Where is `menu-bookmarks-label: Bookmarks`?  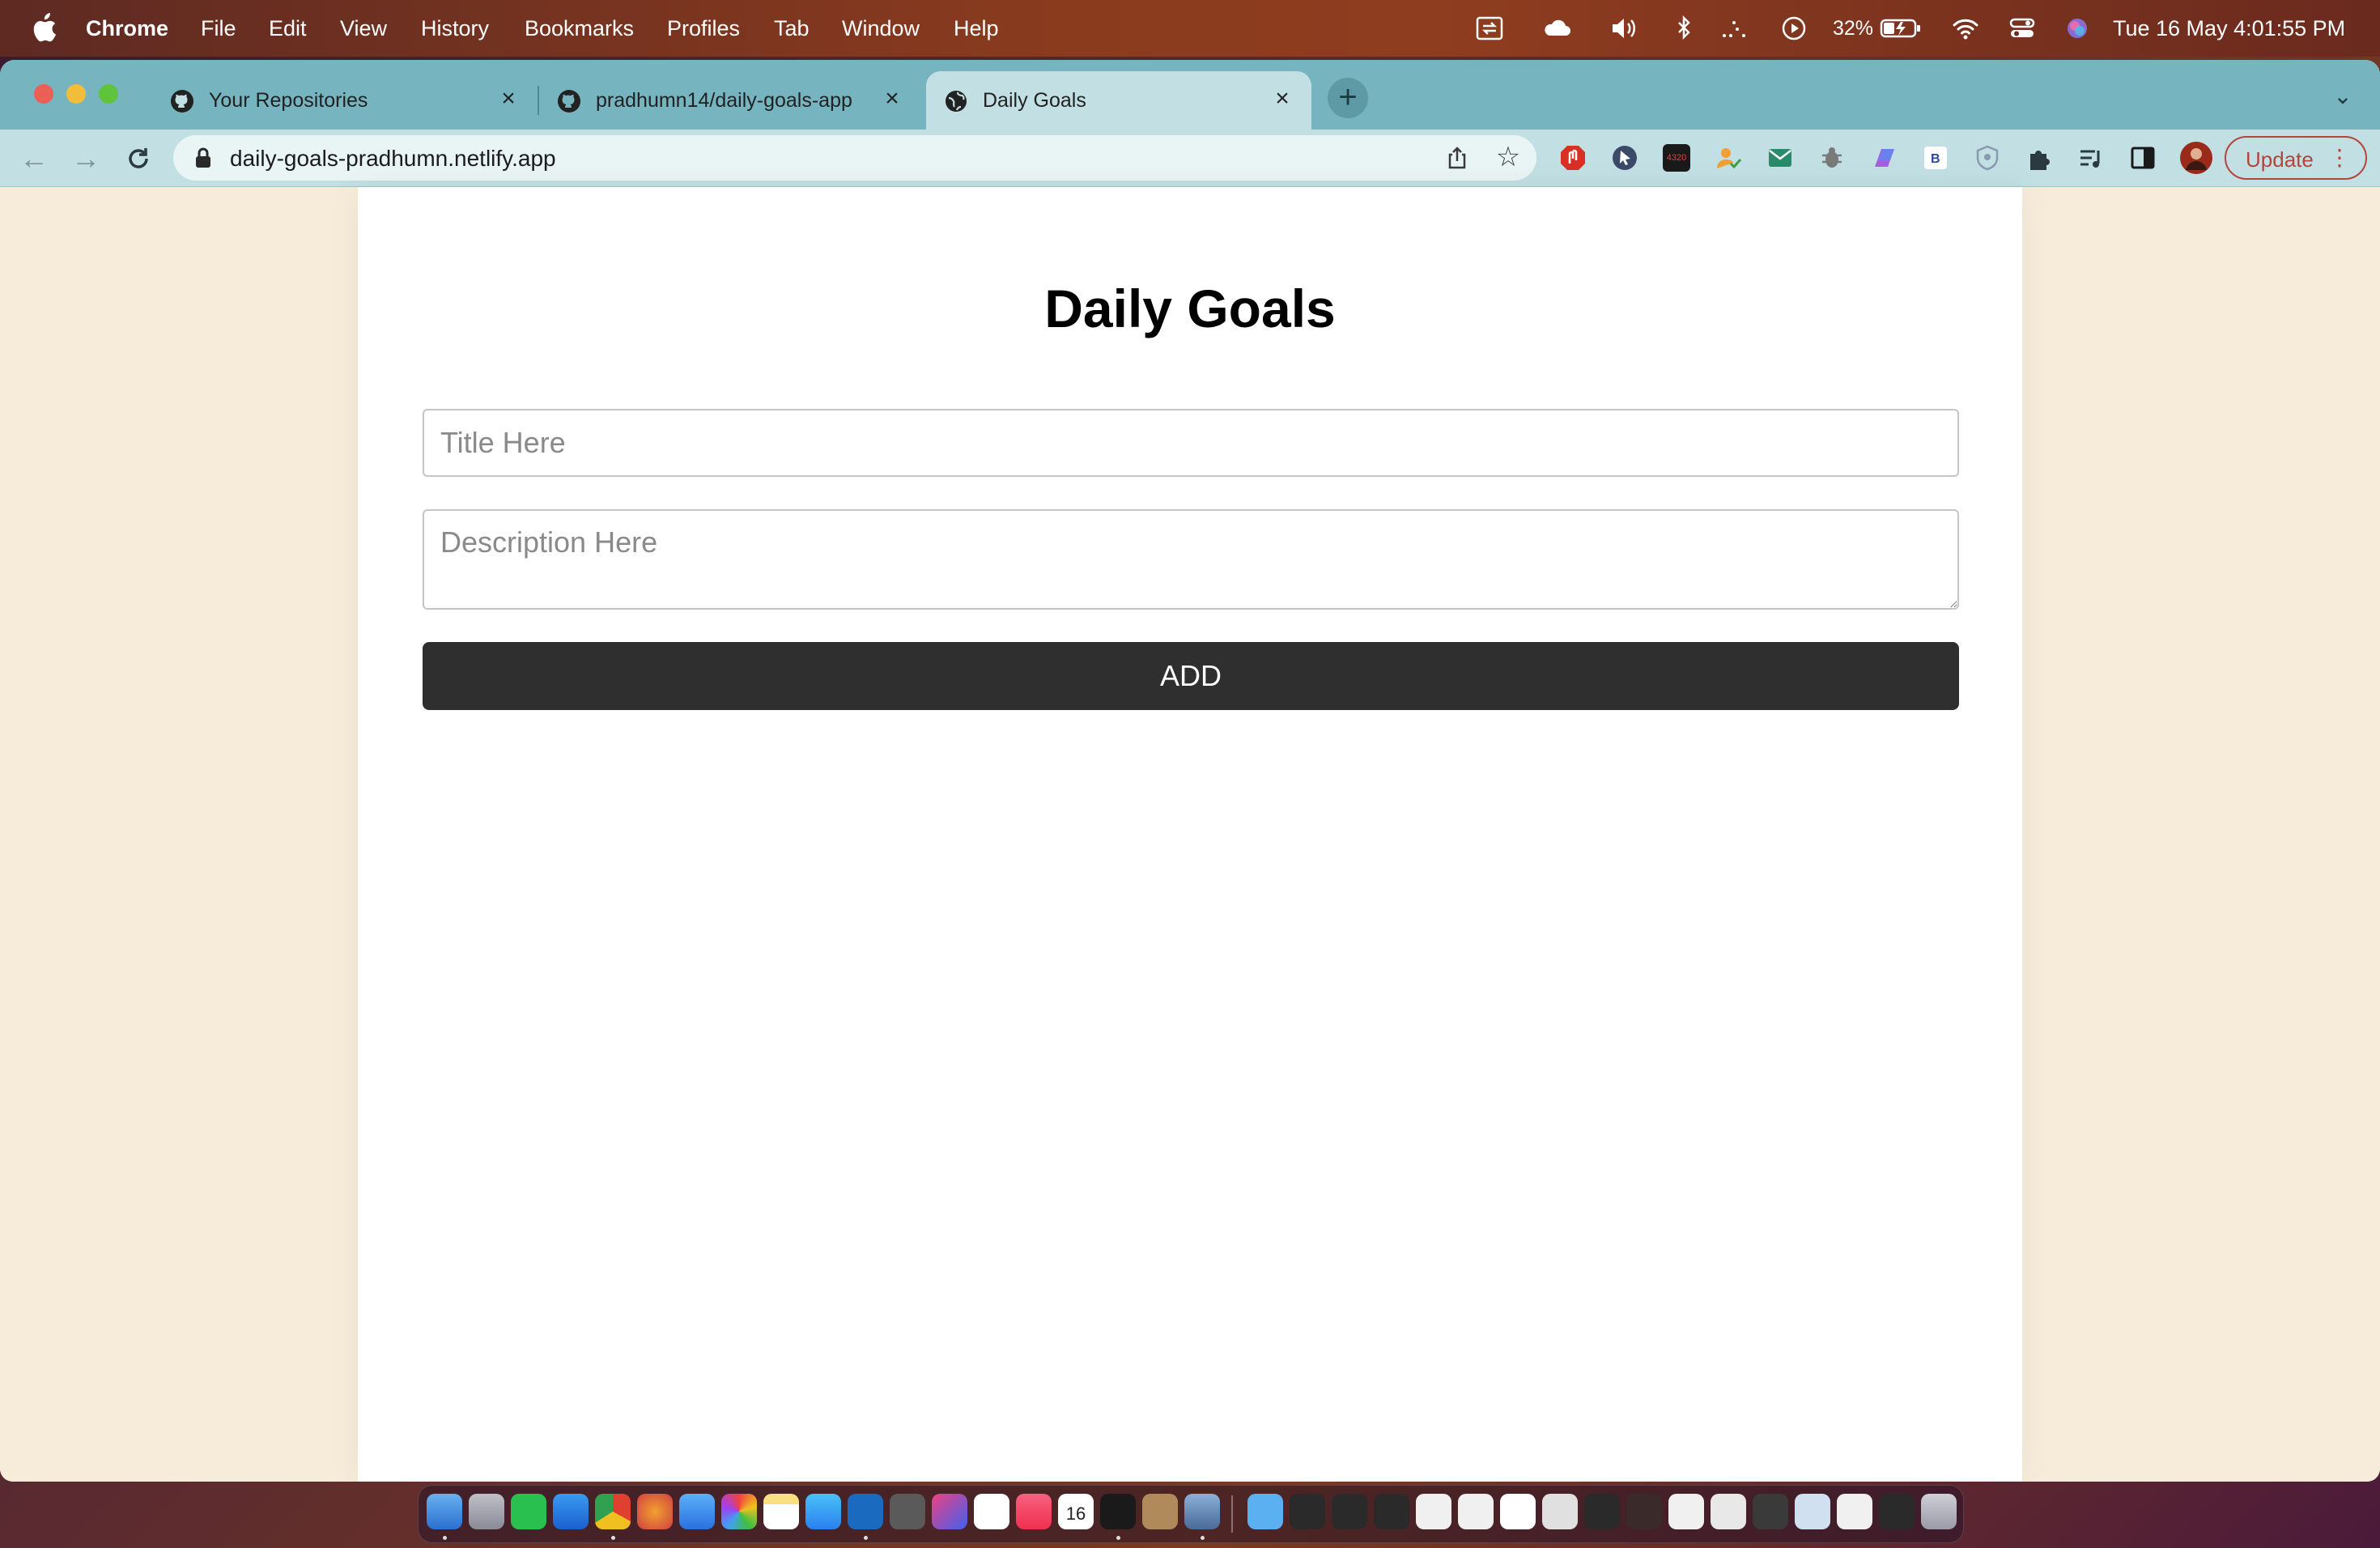 menu-bookmarks-label: Bookmarks is located at coordinates (579, 29).